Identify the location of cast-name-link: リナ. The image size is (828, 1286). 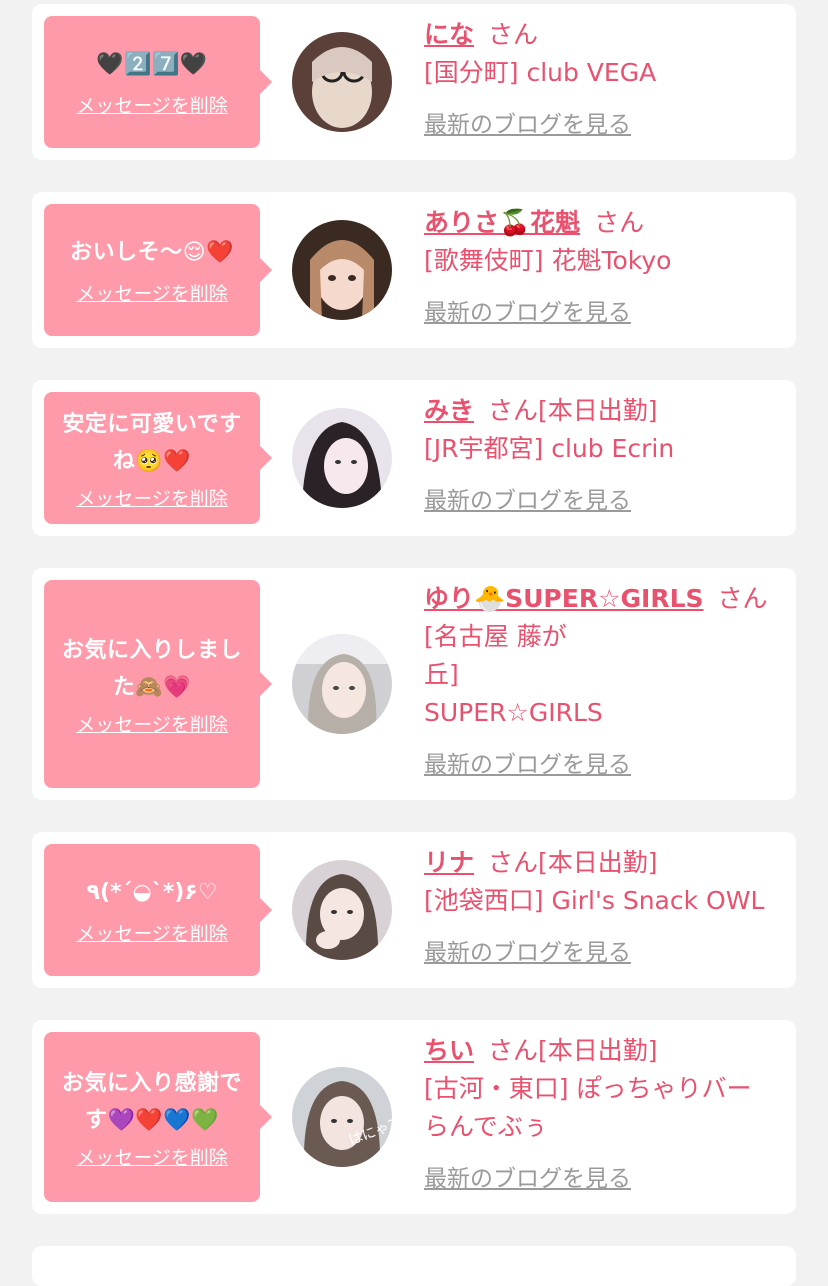
(449, 862).